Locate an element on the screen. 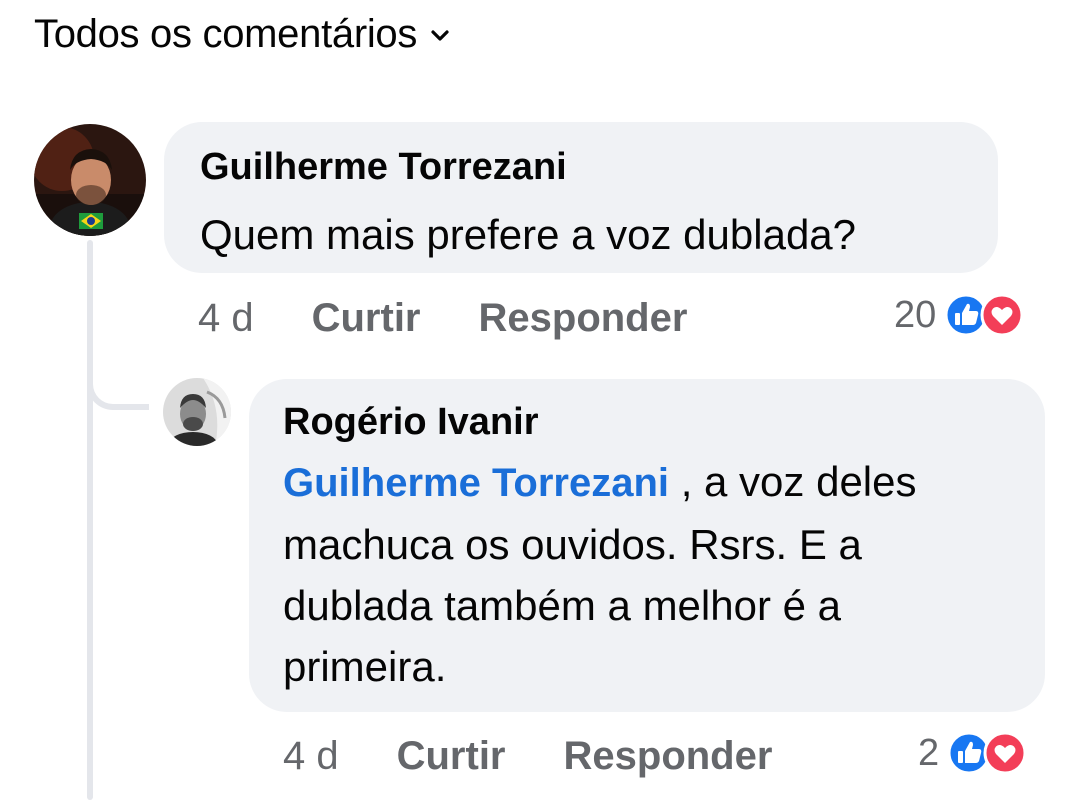  chevron-down-icon is located at coordinates (440, 35).